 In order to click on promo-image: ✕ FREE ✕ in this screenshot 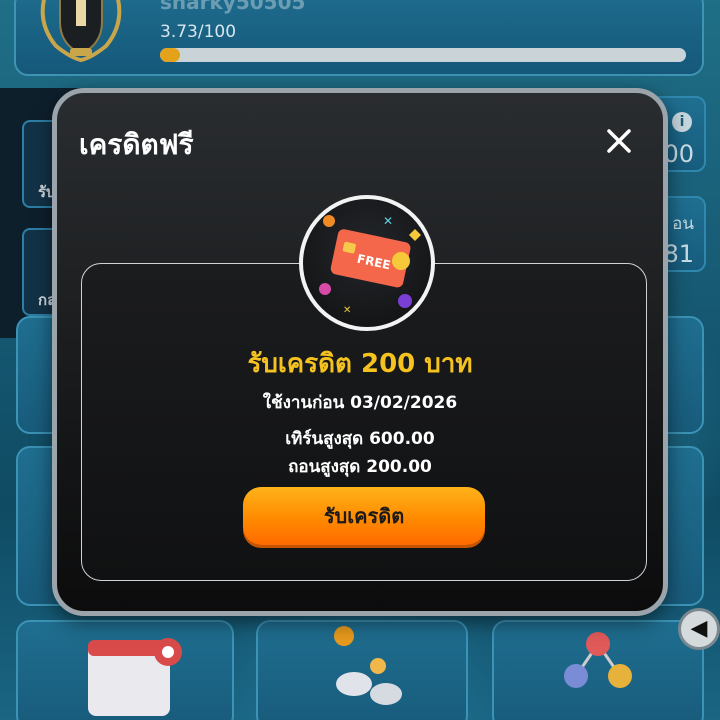, I will do `click(367, 263)`.